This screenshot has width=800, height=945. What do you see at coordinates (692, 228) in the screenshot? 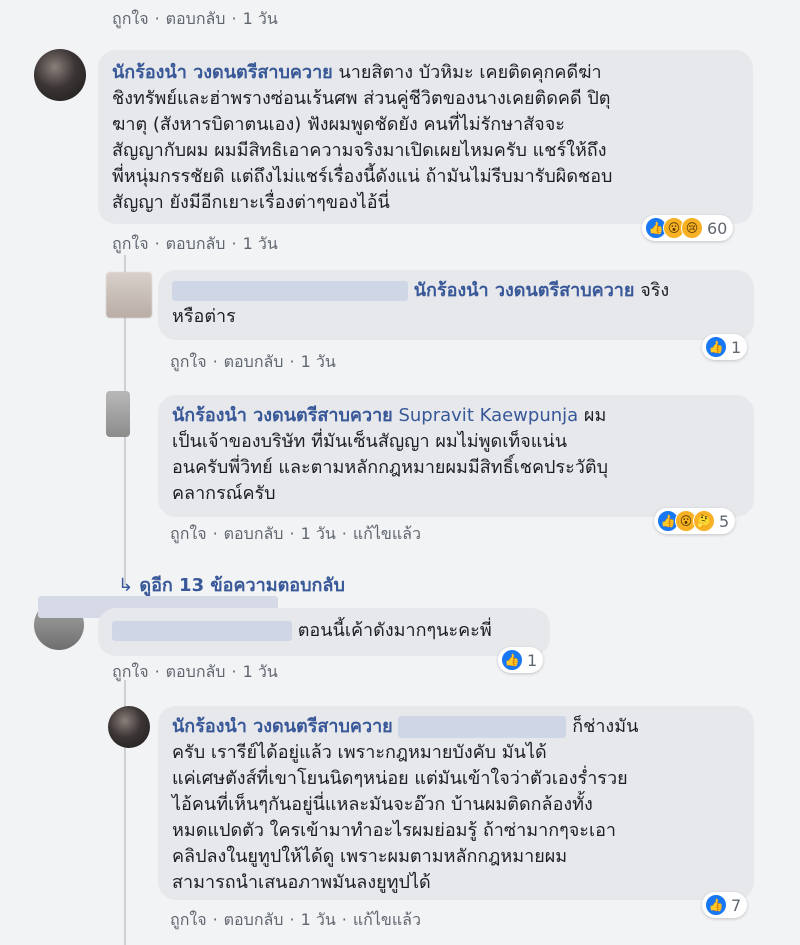
I see `sad-reaction-icon: 😢` at bounding box center [692, 228].